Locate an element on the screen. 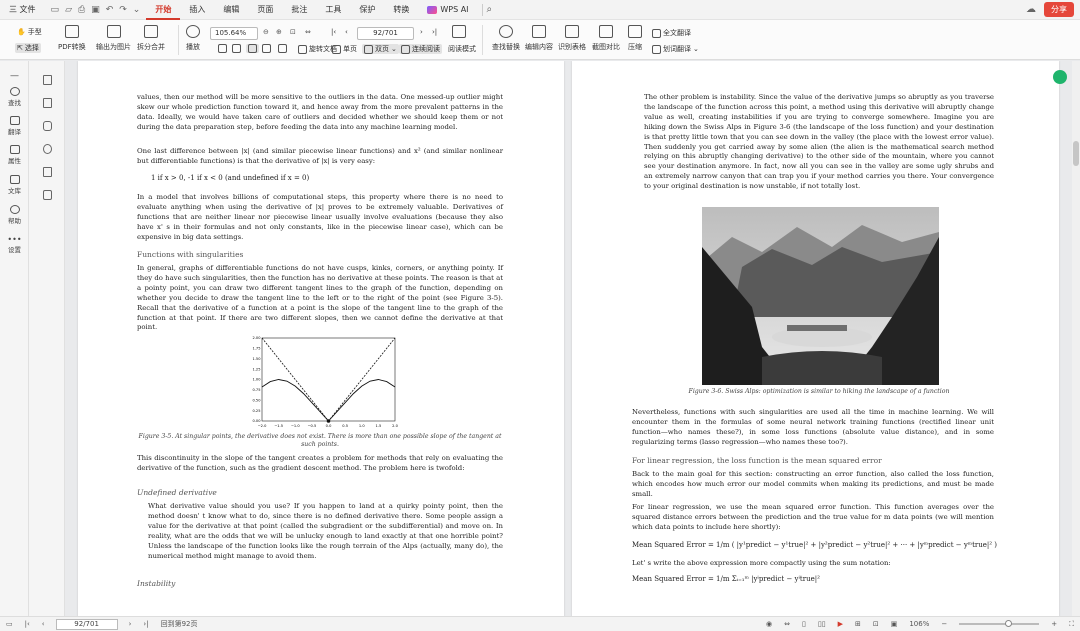 Image resolution: width=1080 pixels, height=631 pixels. tab-comment: 批注 is located at coordinates (299, 10).